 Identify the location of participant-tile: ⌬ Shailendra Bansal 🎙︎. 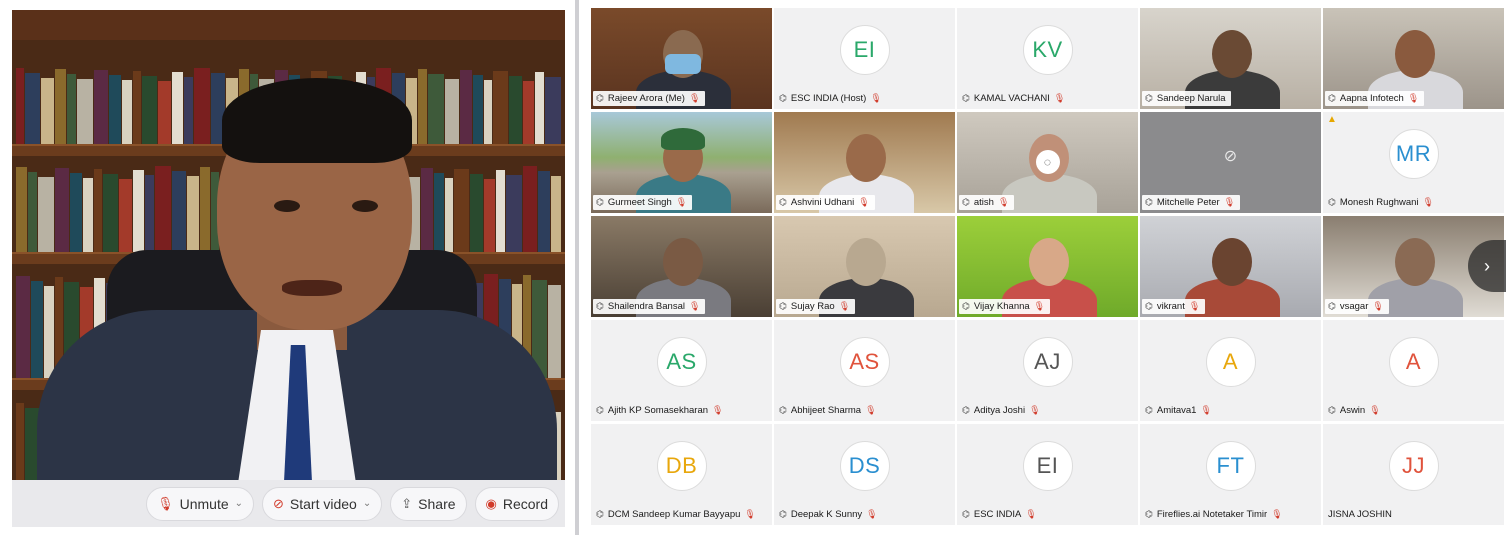
(681, 266).